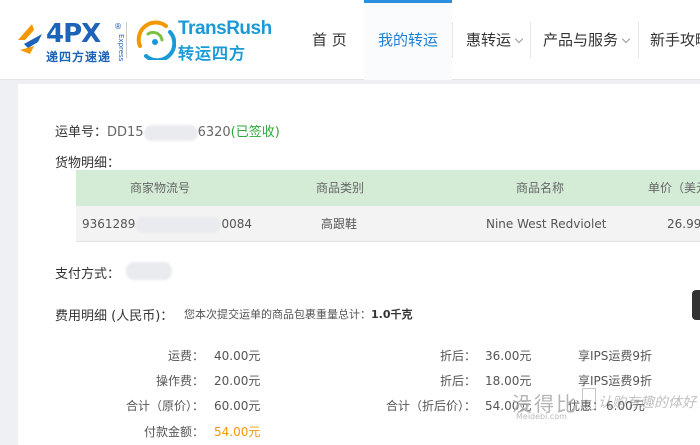 Image resolution: width=700 pixels, height=445 pixels. I want to click on cell-price: 26.99, so click(683, 224).